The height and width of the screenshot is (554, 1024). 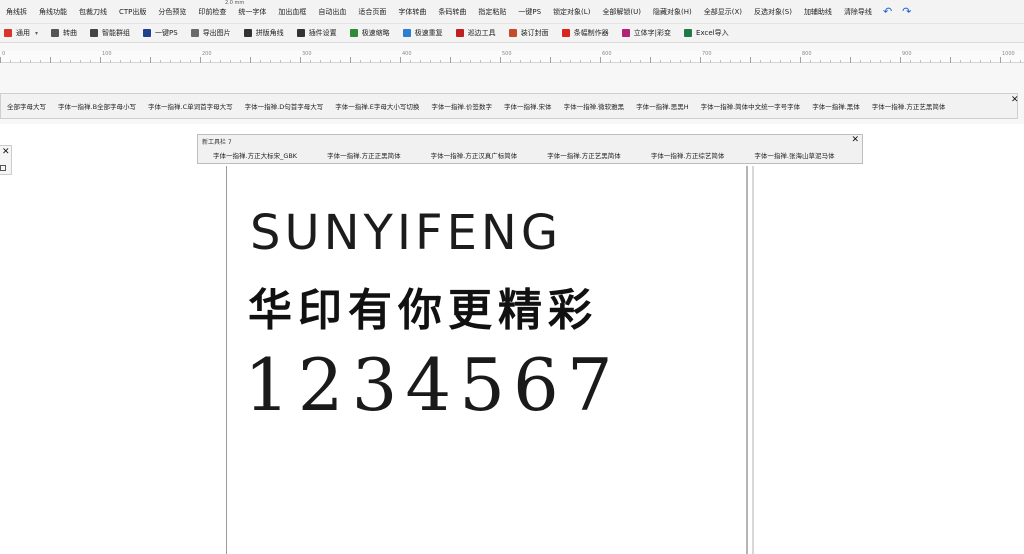 What do you see at coordinates (110, 33) in the screenshot?
I see `toolbar-button: 智能群组` at bounding box center [110, 33].